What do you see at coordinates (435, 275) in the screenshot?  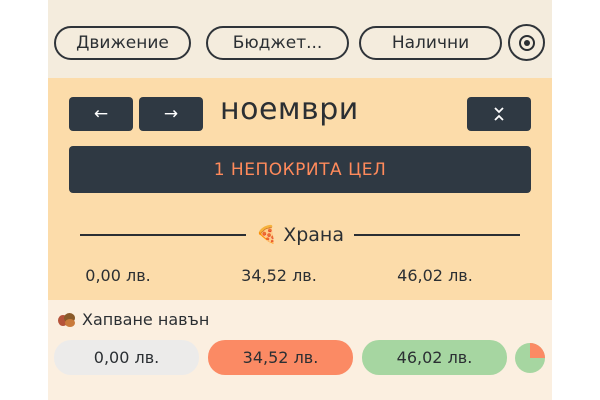 I see `category-available-amount: 46,02 лв.` at bounding box center [435, 275].